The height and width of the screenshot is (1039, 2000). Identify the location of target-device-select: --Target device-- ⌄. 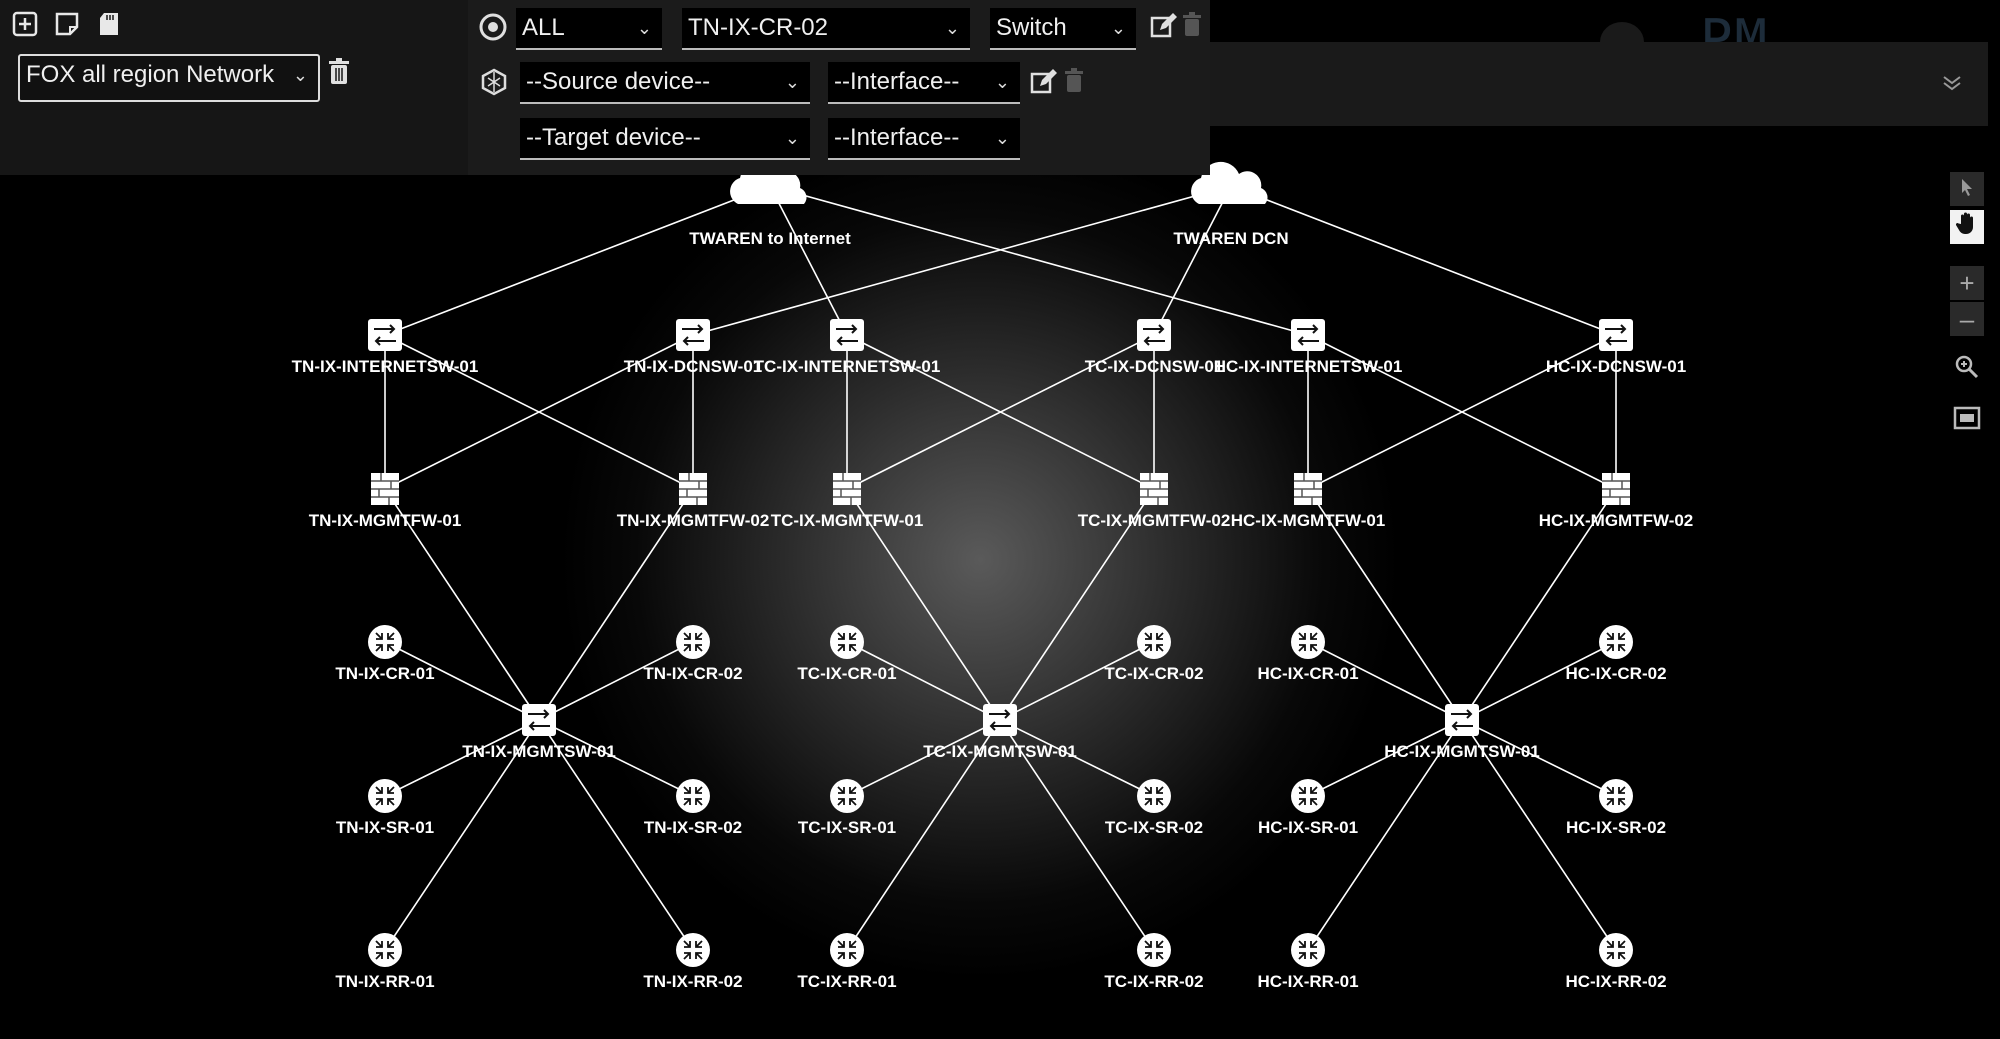
(665, 139).